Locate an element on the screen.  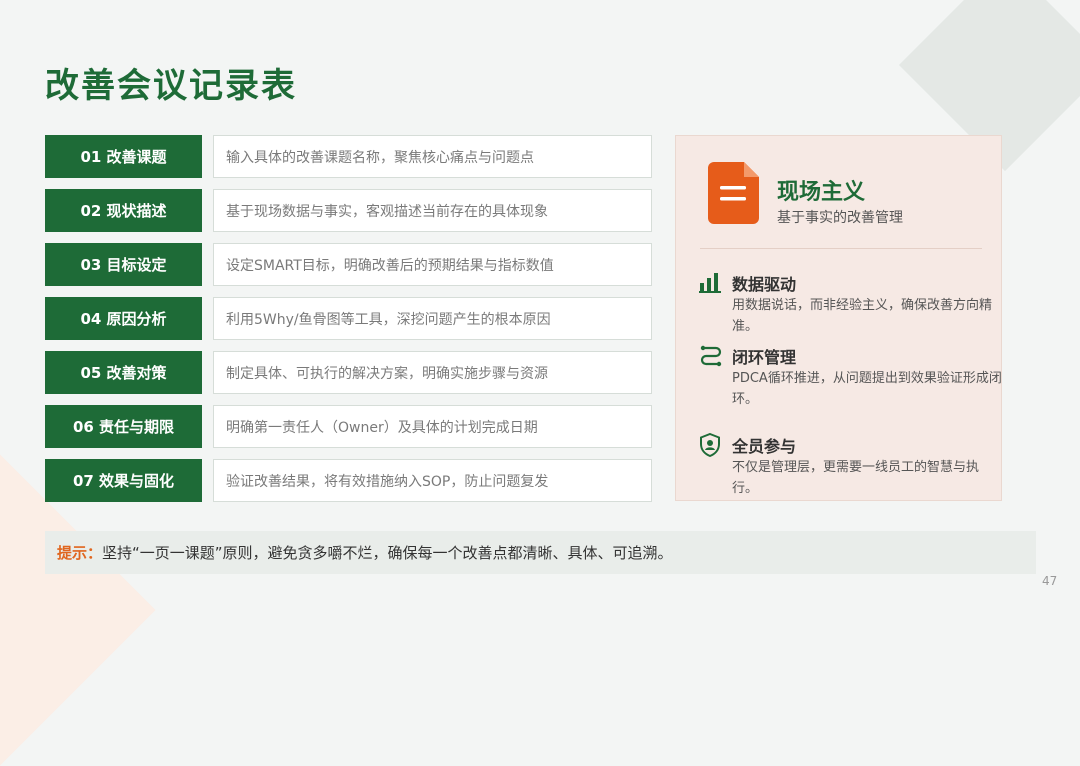
row-input-field: 明确第一责任人（Owner）及具体的计划完成日期 is located at coordinates (432, 426).